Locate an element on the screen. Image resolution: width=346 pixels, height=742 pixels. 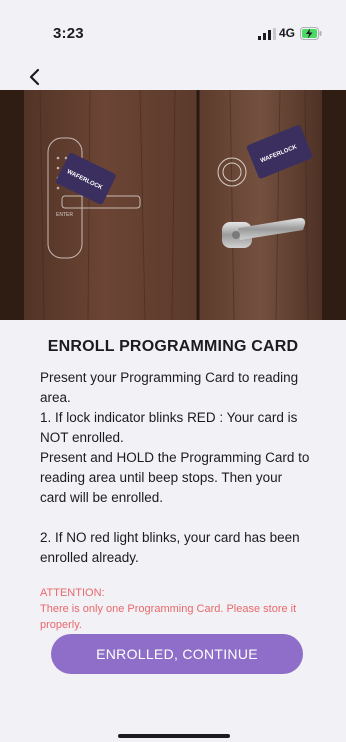
battery-charging-icon is located at coordinates (311, 33).